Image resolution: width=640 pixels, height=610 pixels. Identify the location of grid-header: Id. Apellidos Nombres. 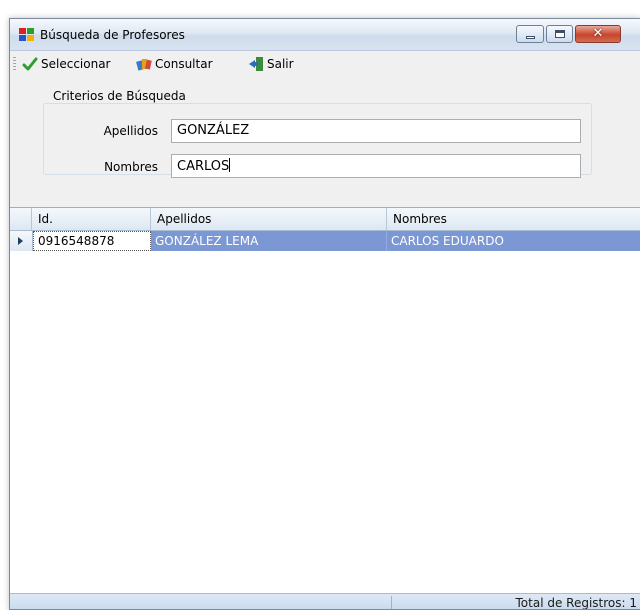
(325, 219).